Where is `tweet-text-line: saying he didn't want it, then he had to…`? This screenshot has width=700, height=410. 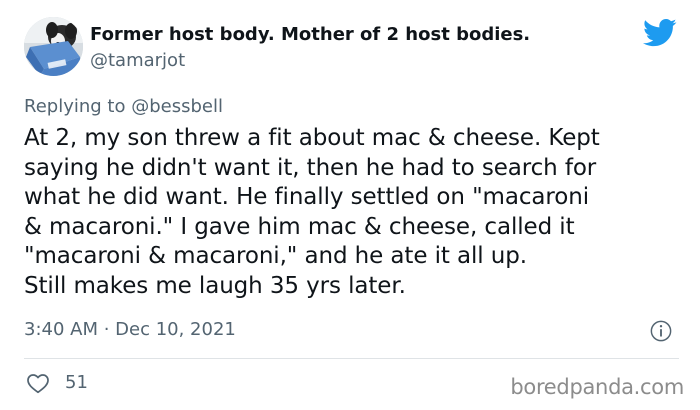
tweet-text-line: saying he didn't want it, then he had to… is located at coordinates (310, 167).